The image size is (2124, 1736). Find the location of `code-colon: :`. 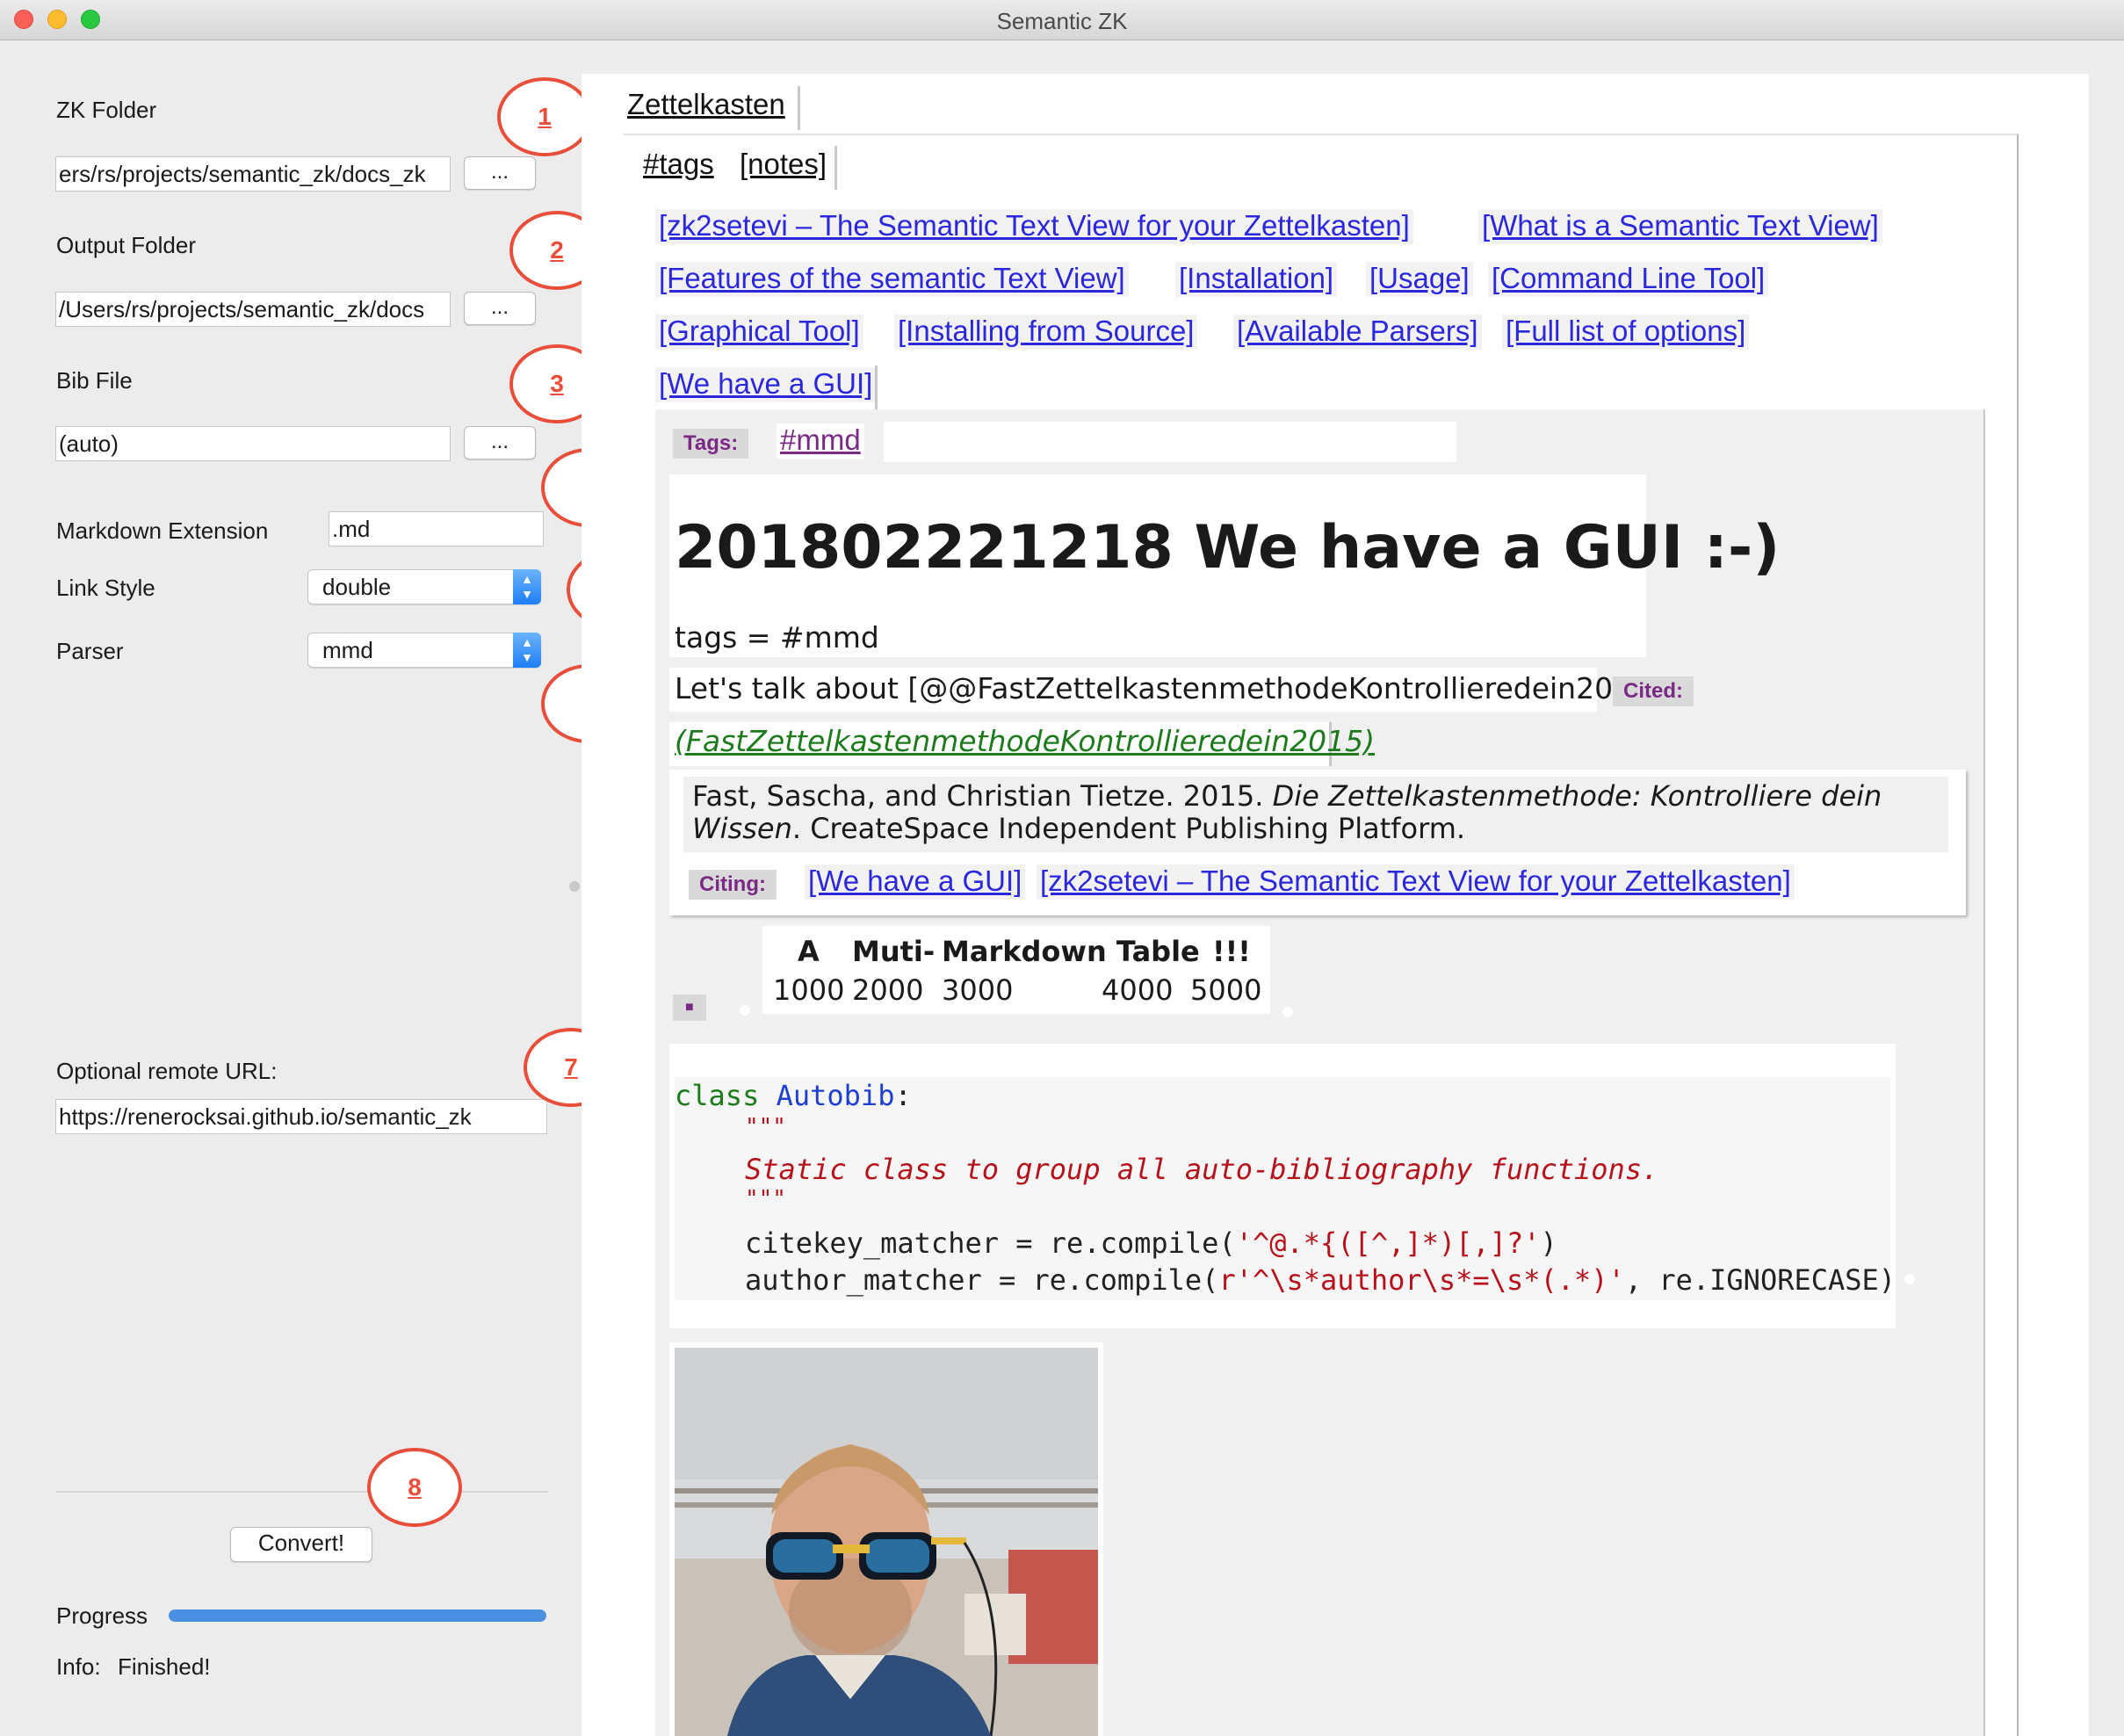

code-colon: : is located at coordinates (903, 1095).